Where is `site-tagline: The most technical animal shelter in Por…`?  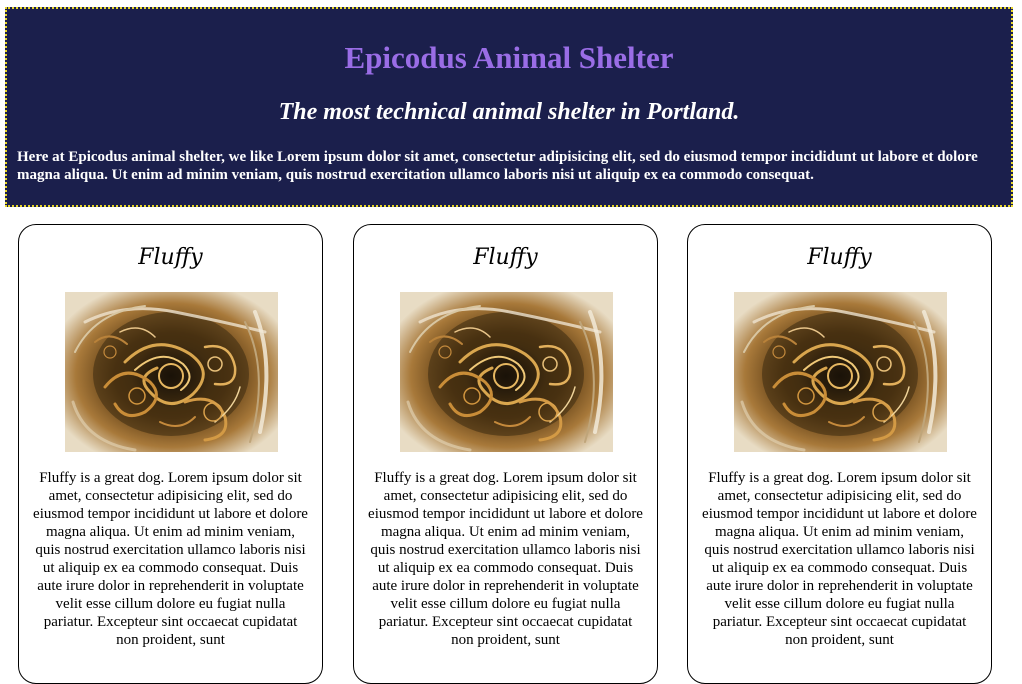
site-tagline: The most technical animal shelter in Por… is located at coordinates (509, 112).